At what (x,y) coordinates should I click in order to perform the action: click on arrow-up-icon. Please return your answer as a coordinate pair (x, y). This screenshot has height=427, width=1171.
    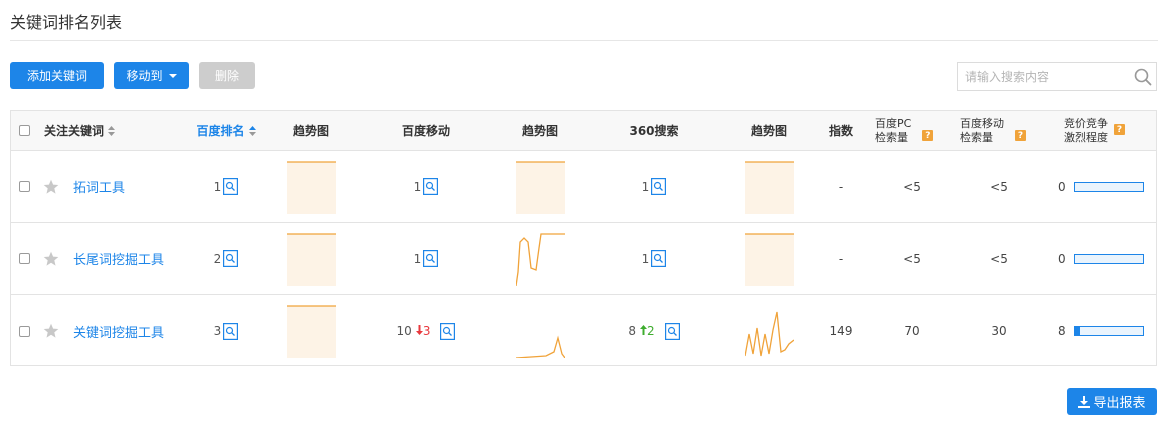
    Looking at the image, I should click on (643, 330).